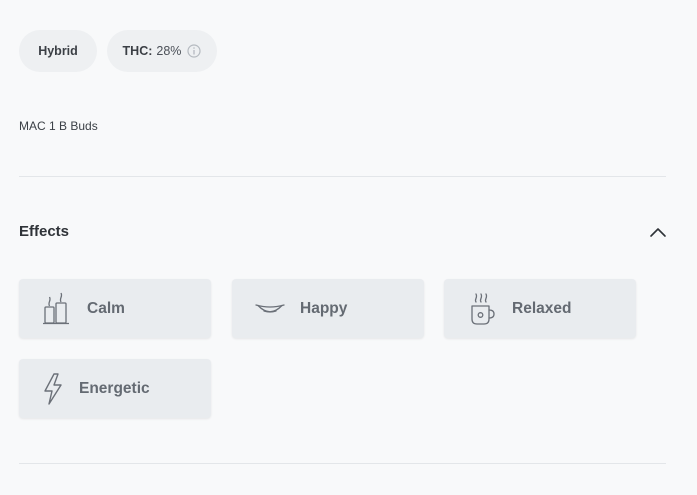  What do you see at coordinates (106, 308) in the screenshot?
I see `effect-label: Calm` at bounding box center [106, 308].